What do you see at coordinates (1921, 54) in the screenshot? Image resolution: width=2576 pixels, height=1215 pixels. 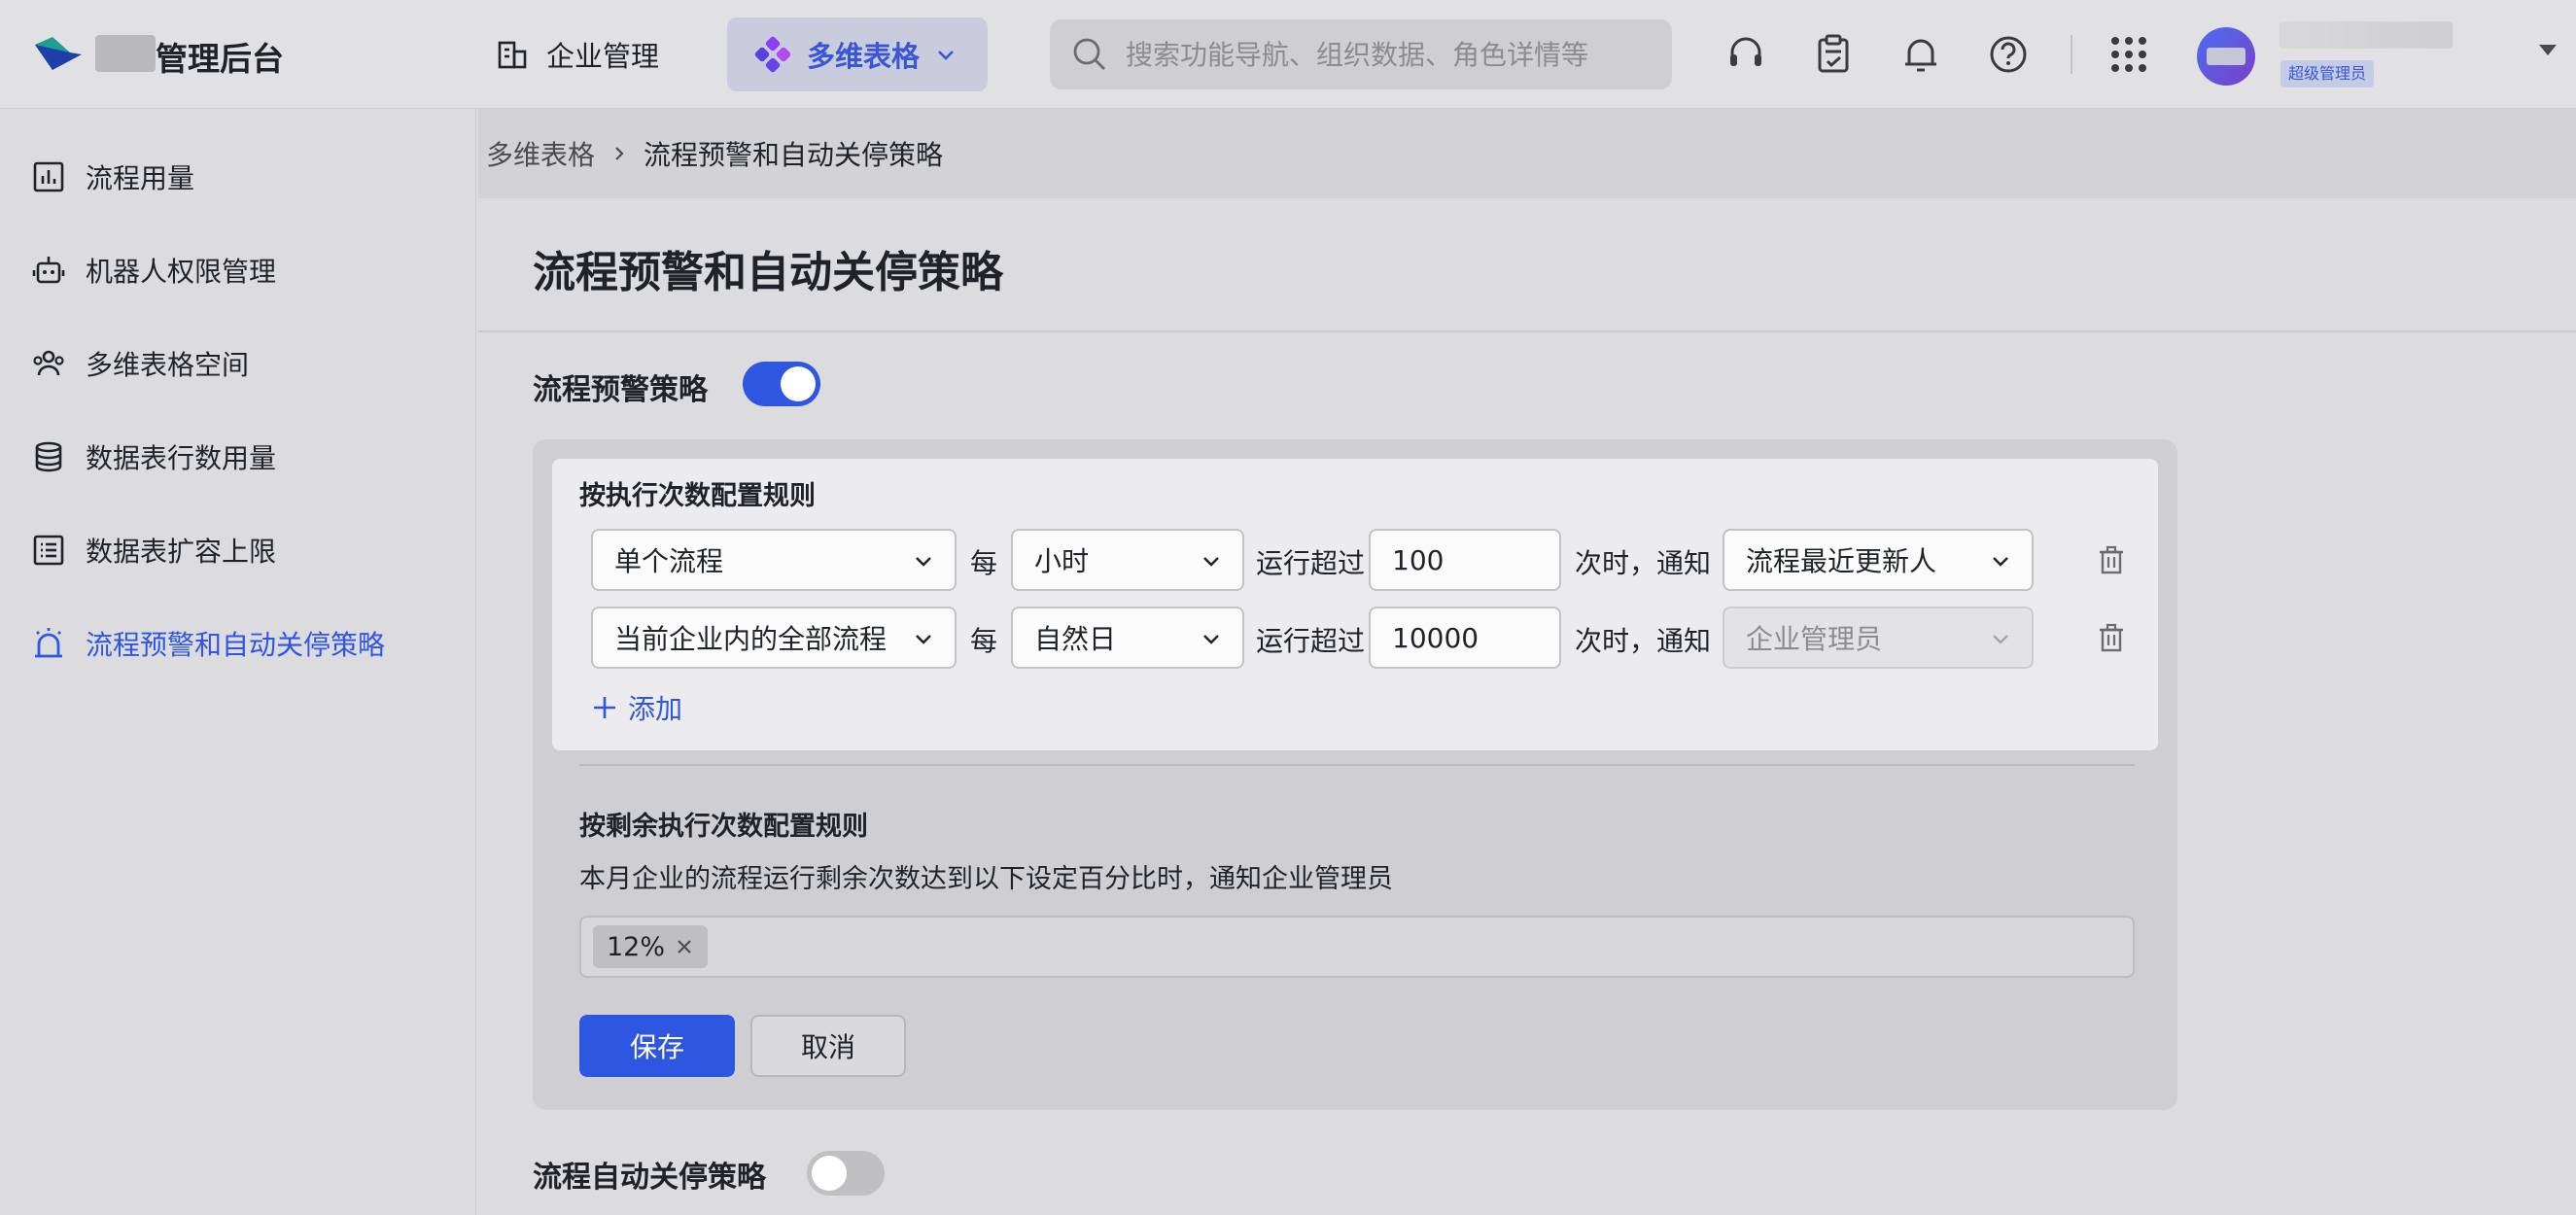 I see `bell-icon` at bounding box center [1921, 54].